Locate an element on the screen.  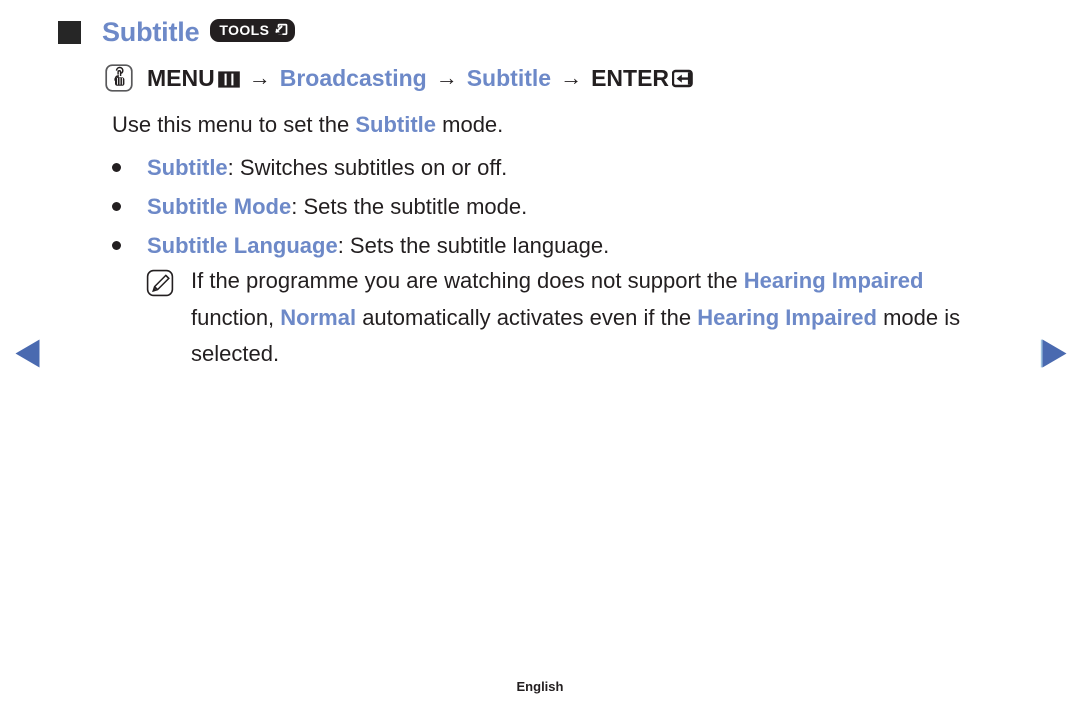
note-segment: function, is located at coordinates (236, 317).